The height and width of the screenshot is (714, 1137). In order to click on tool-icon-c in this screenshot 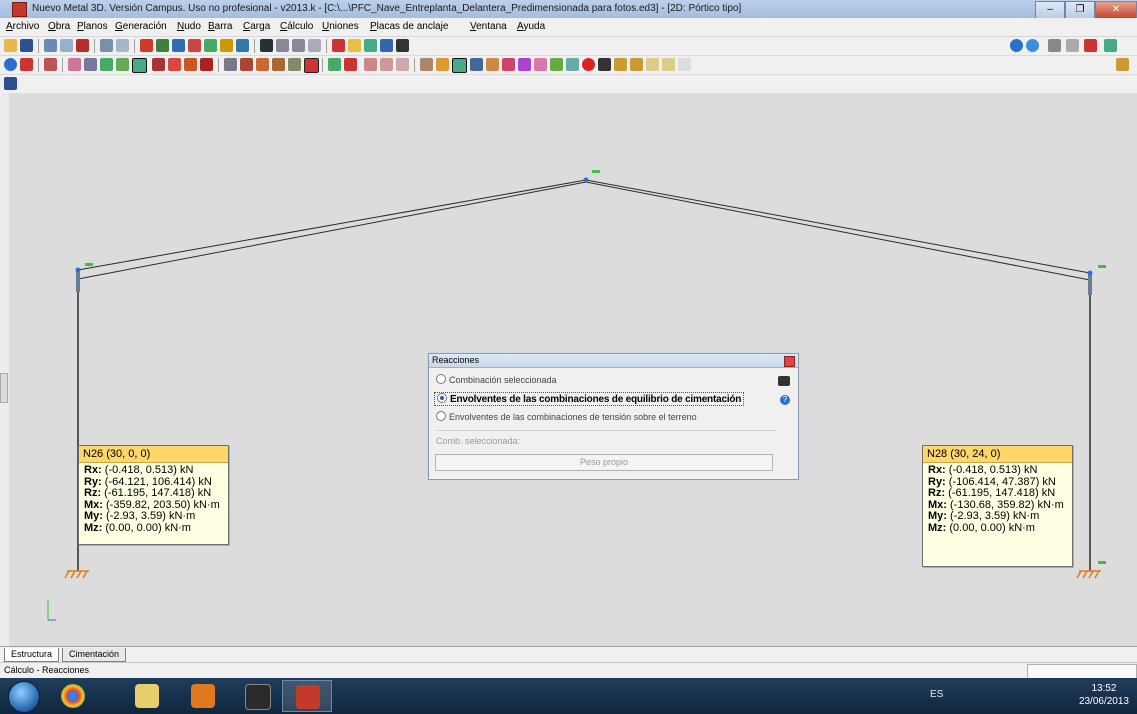, I will do `click(90, 64)`.